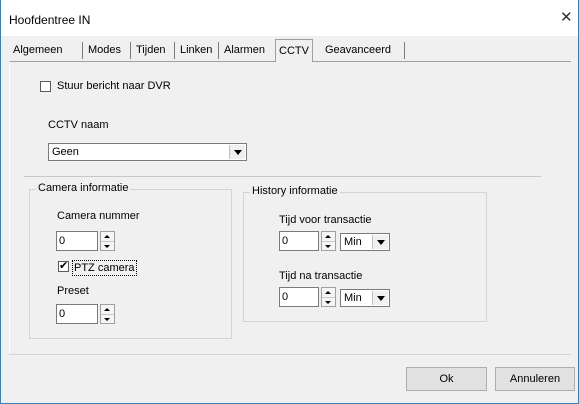 Image resolution: width=579 pixels, height=404 pixels. I want to click on after-transaction-updown, so click(328, 297).